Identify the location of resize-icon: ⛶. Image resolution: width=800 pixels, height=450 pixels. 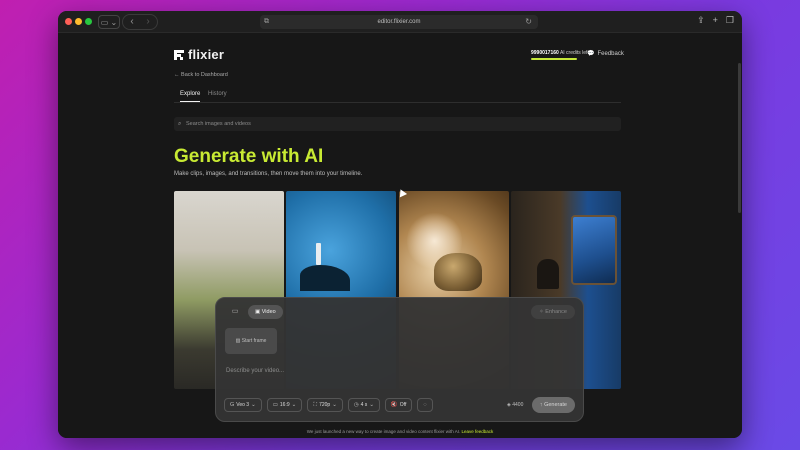
(315, 405).